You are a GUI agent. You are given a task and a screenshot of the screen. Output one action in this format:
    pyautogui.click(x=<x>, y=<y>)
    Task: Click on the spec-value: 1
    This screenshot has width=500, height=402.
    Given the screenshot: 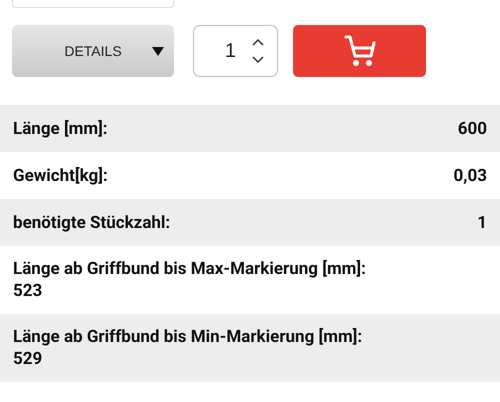 What is the action you would take?
    pyautogui.click(x=482, y=222)
    